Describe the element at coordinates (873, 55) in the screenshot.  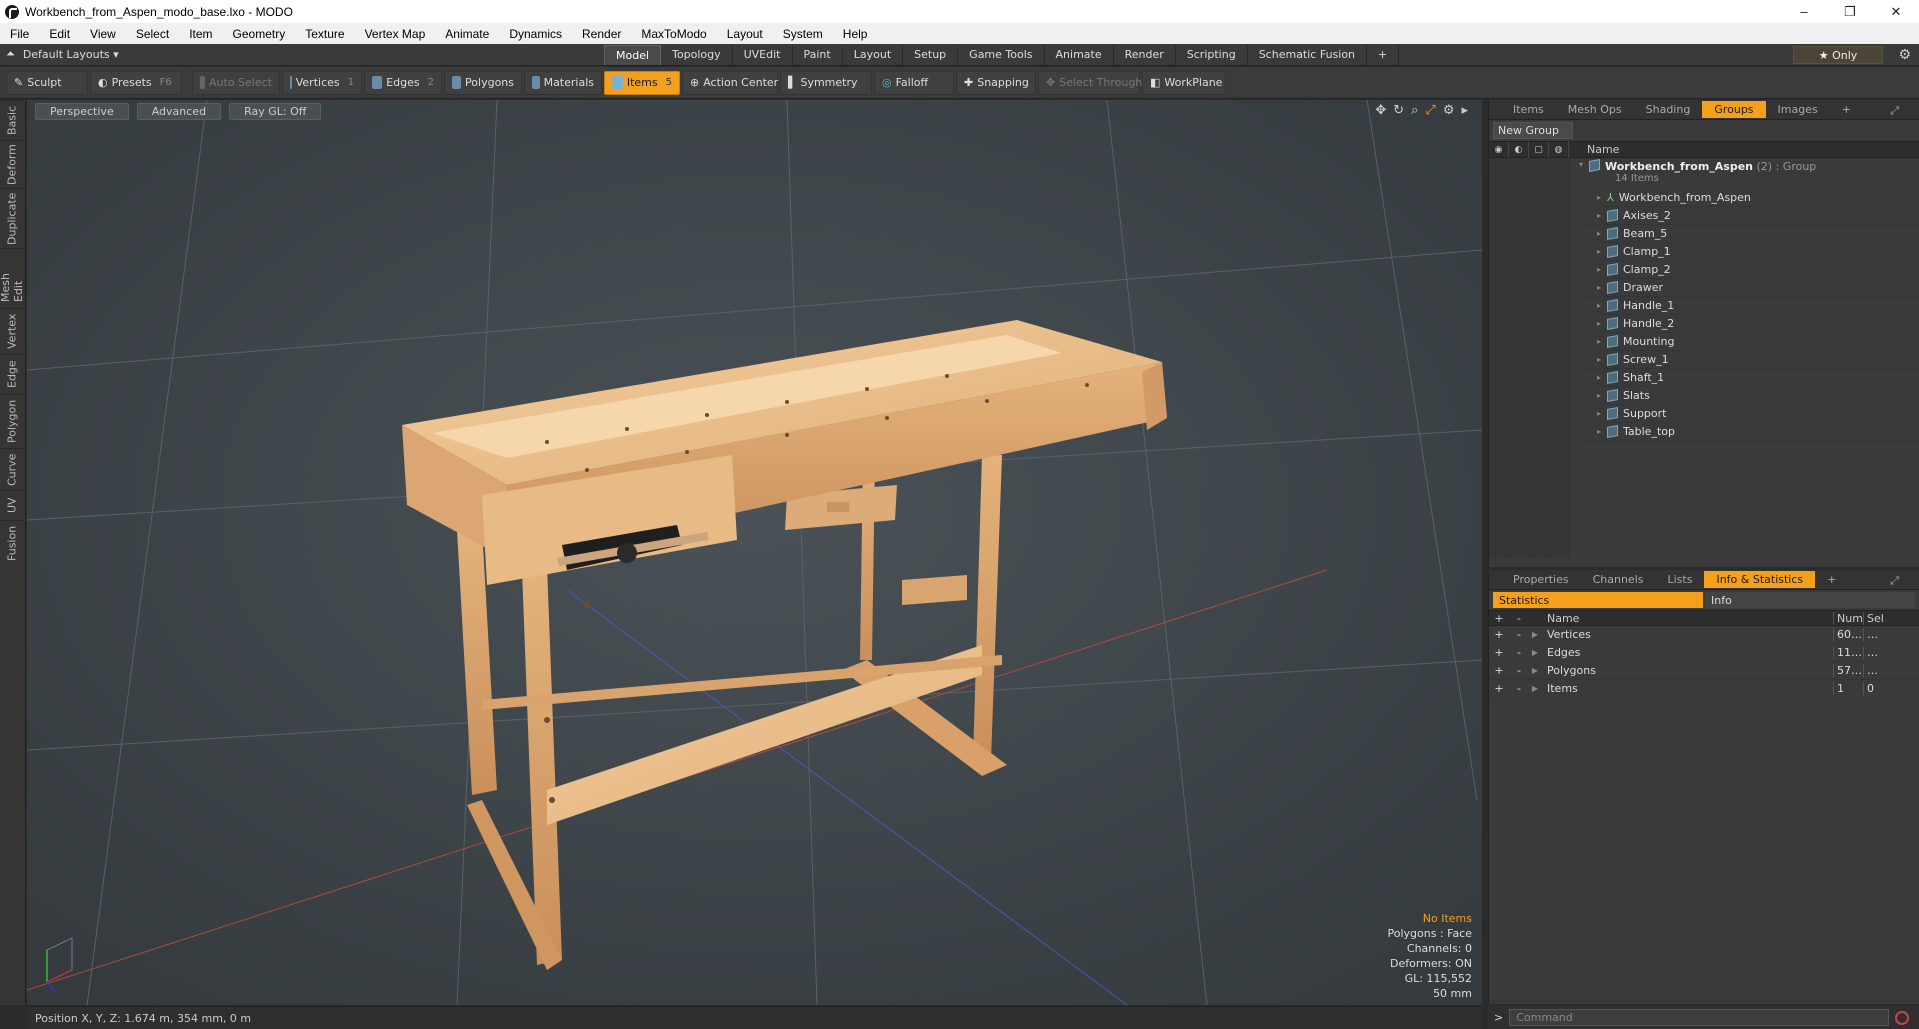
I see `tab-layout: Layout` at that location.